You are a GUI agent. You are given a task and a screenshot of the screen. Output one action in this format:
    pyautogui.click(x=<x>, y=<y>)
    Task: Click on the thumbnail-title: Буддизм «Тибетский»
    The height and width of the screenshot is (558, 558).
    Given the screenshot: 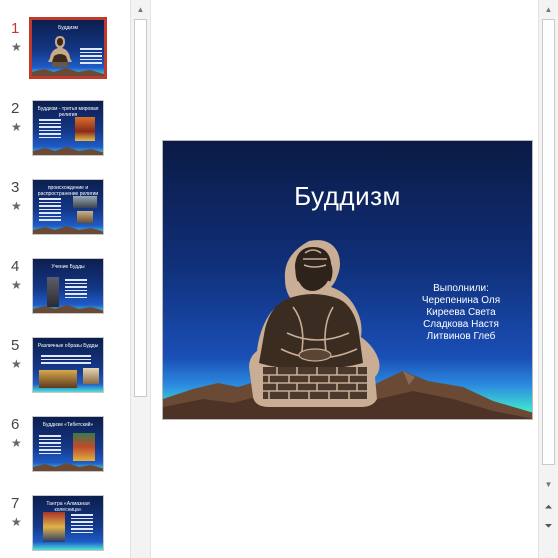 What is the action you would take?
    pyautogui.click(x=68, y=425)
    